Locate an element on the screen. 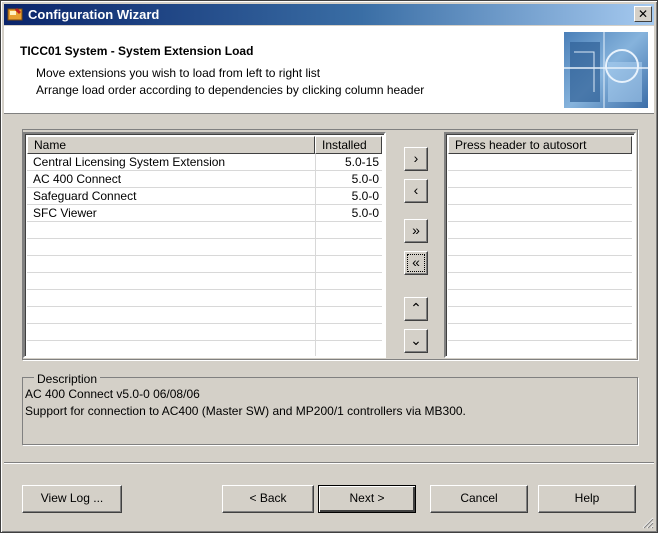  next-button: Next > is located at coordinates (367, 499).